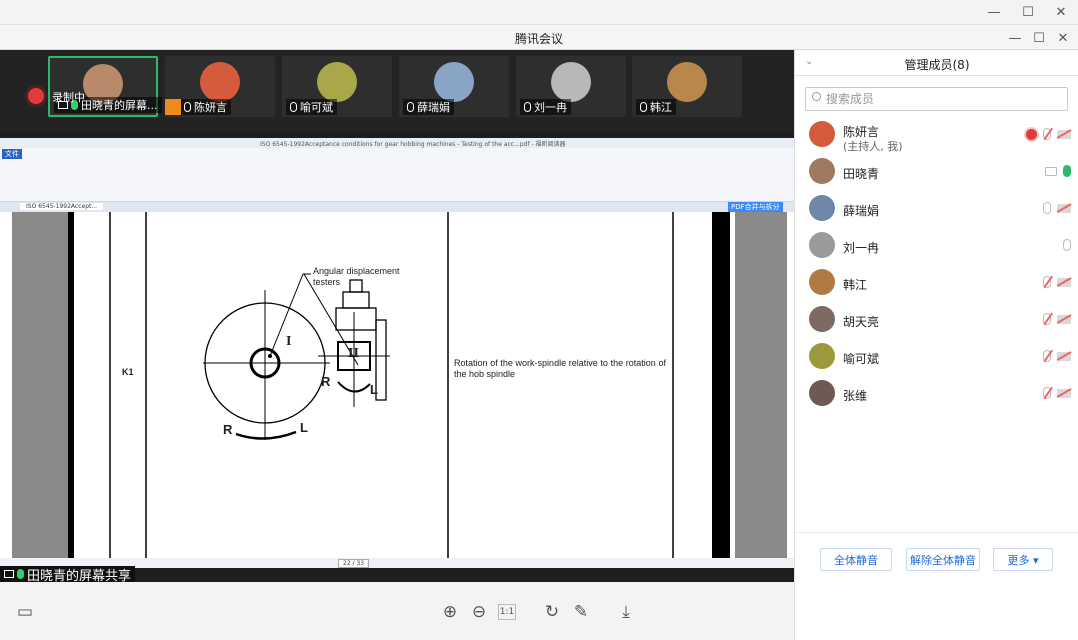 Image resolution: width=1078 pixels, height=640 pixels. Describe the element at coordinates (128, 372) in the screenshot. I see `figure-code-label: K1` at that location.